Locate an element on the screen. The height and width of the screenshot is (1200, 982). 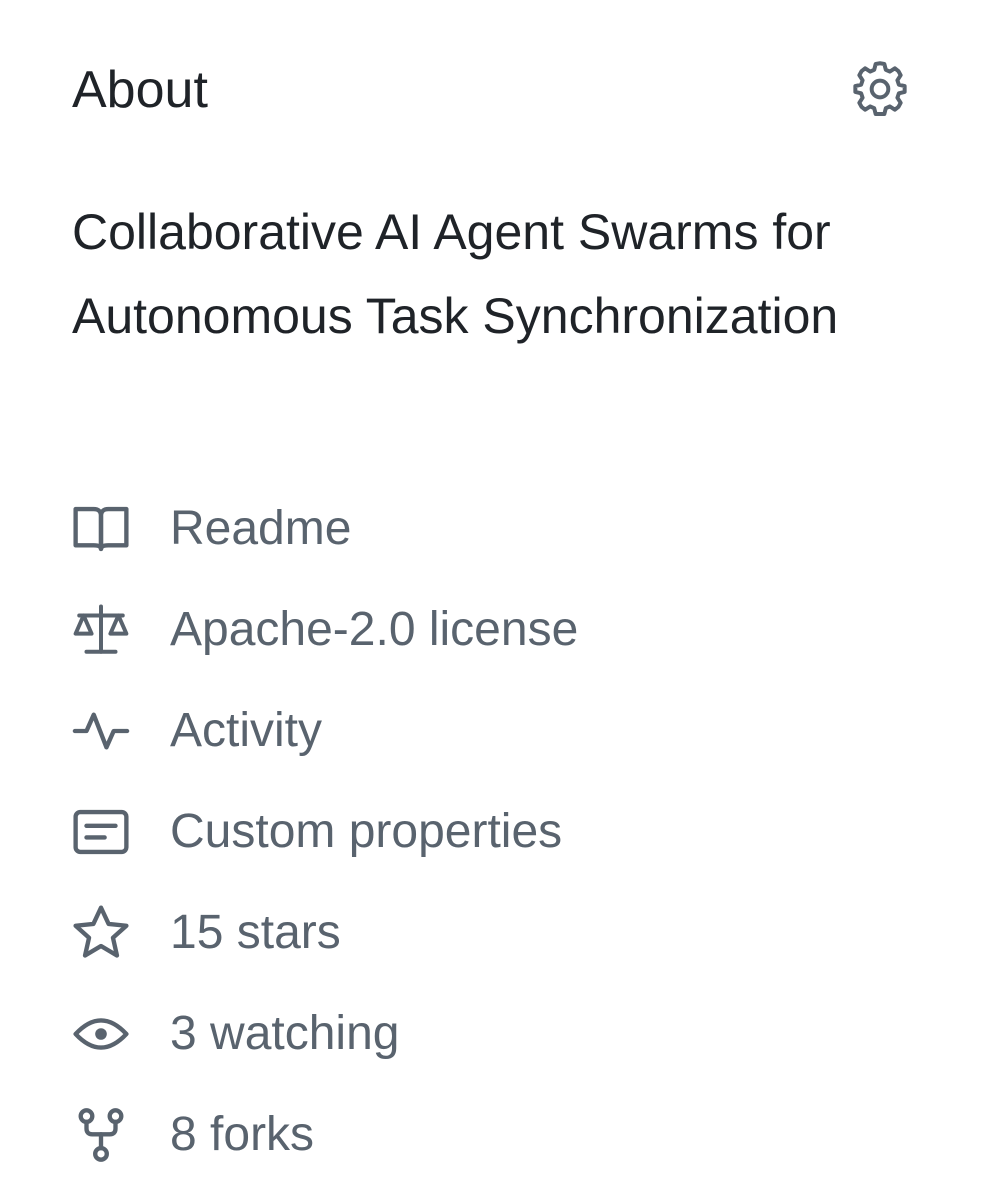
custom-properties-link: Custom properties is located at coordinates (502, 832).